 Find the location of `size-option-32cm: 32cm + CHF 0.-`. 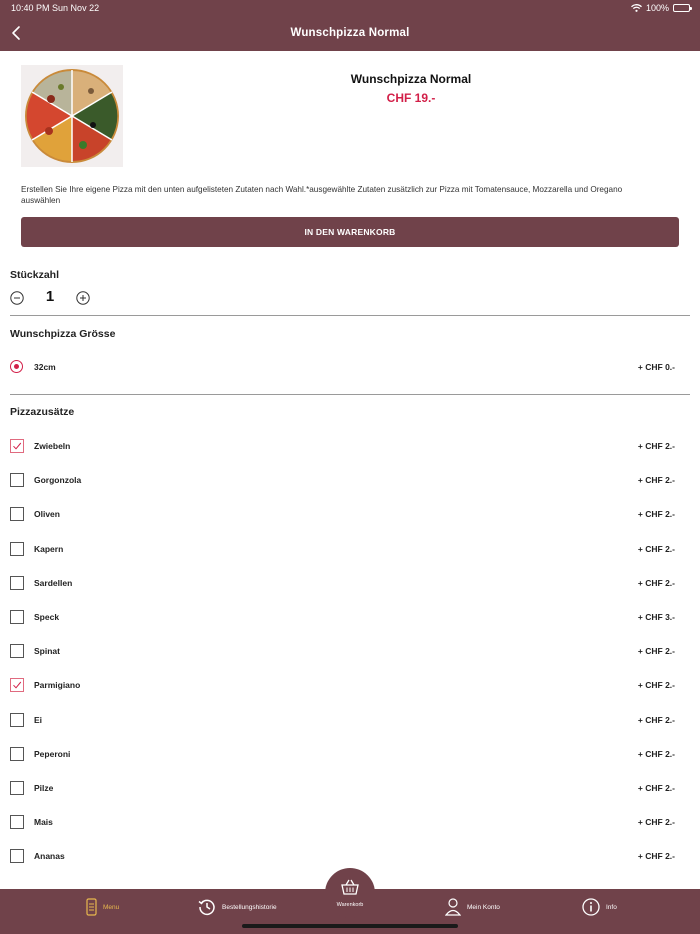

size-option-32cm: 32cm + CHF 0.- is located at coordinates (342, 367).